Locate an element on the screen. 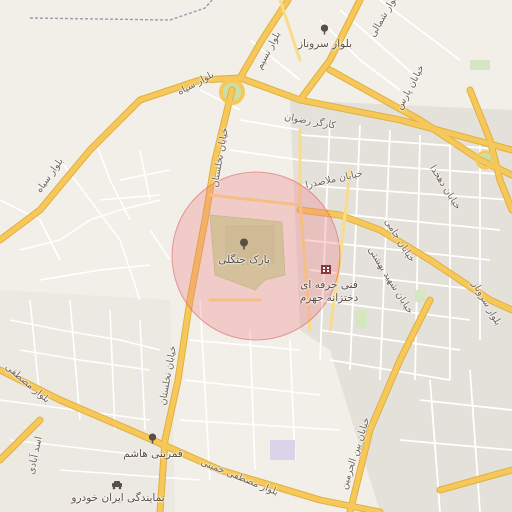 Image resolution: width=512 pixels, height=512 pixels. technical-school-line2: دختزانه جهرم is located at coordinates (329, 298).